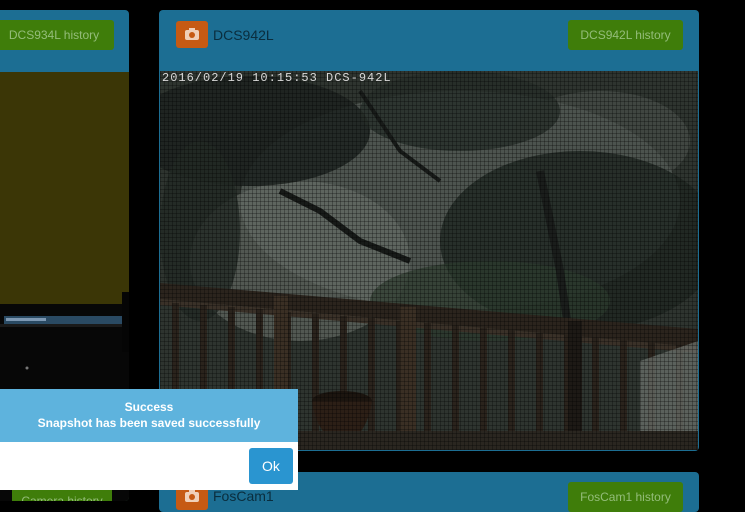  What do you see at coordinates (149, 423) in the screenshot?
I see `dialog-message: Snapshot has been saved successfully` at bounding box center [149, 423].